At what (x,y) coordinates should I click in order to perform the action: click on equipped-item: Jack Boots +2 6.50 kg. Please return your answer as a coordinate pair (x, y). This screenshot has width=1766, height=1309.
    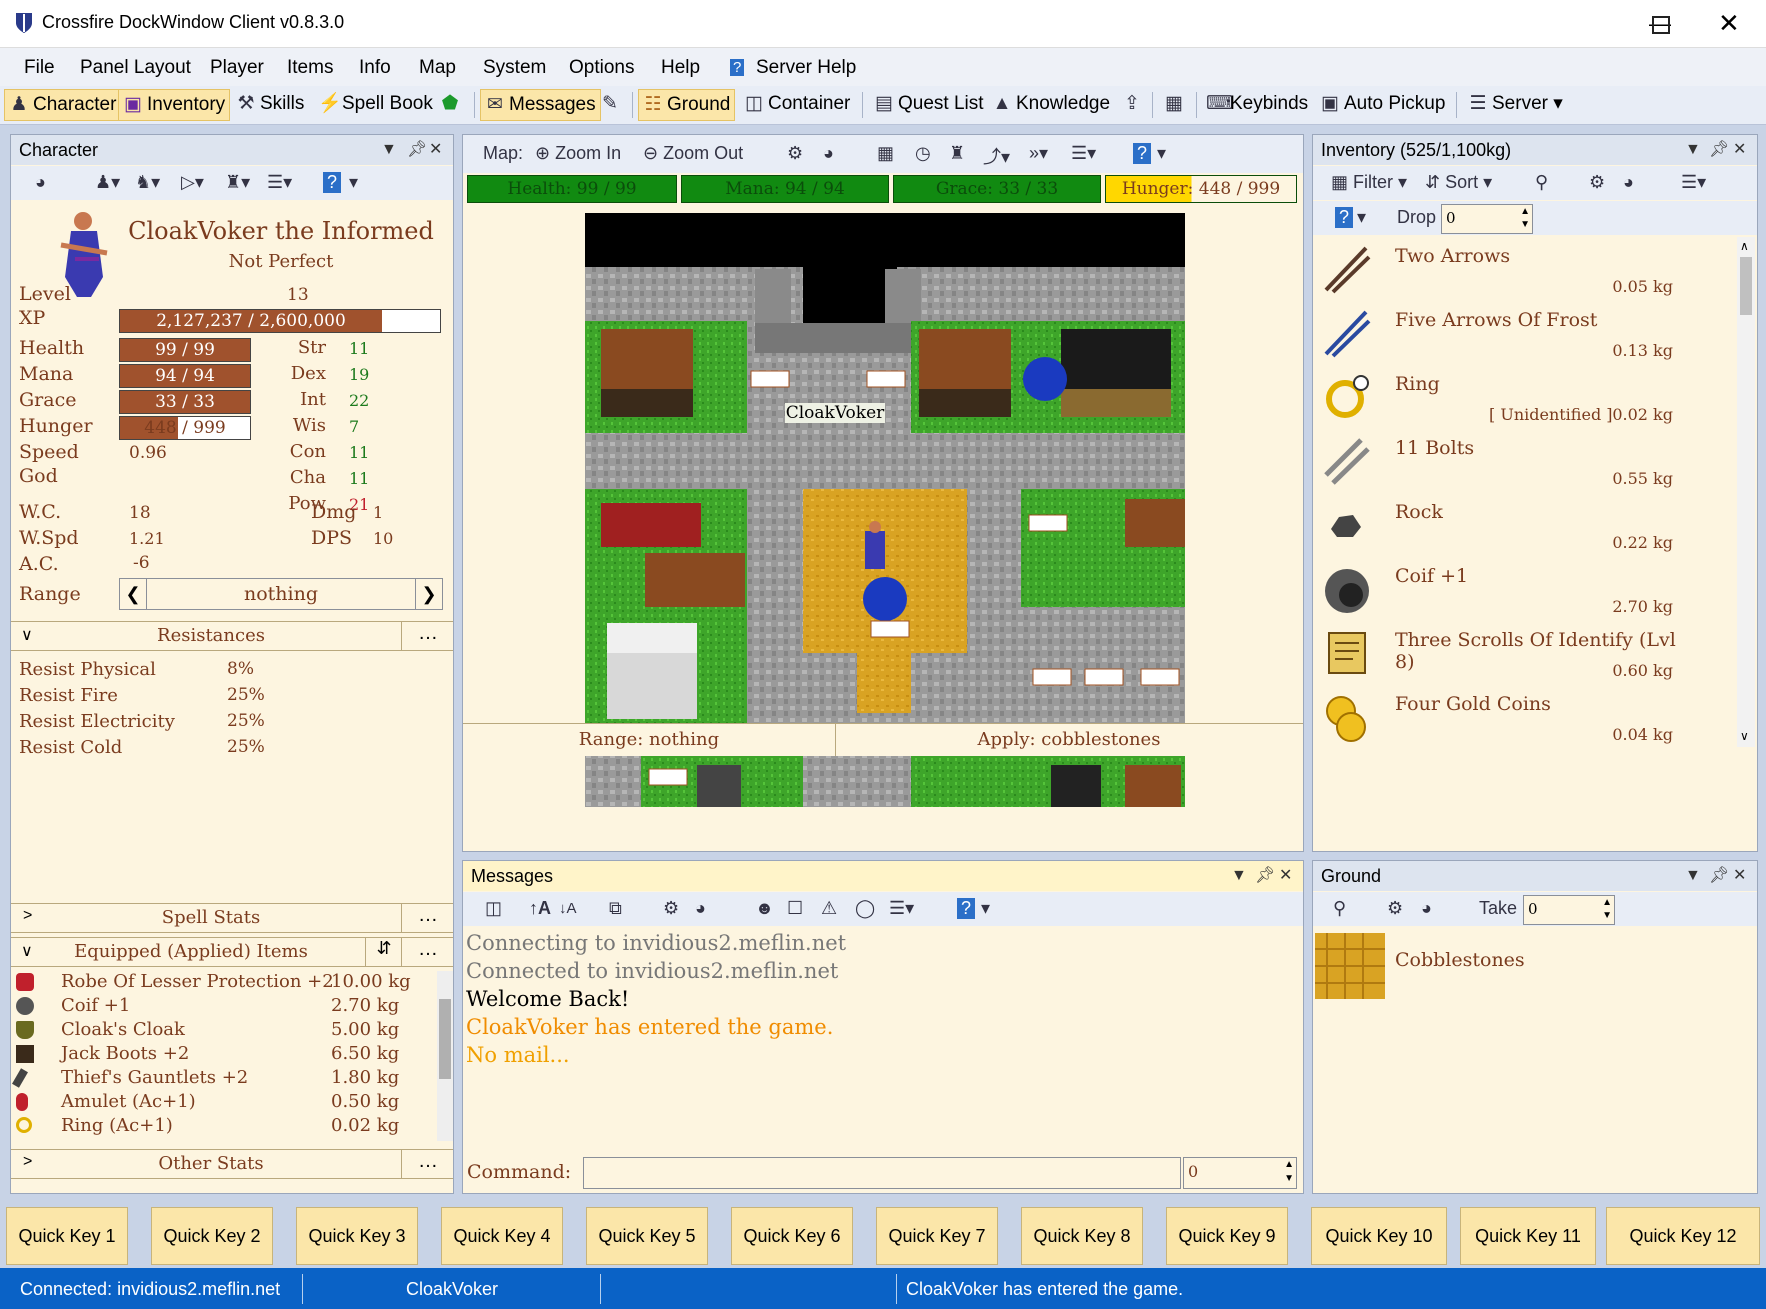
    Looking at the image, I should click on (221, 1055).